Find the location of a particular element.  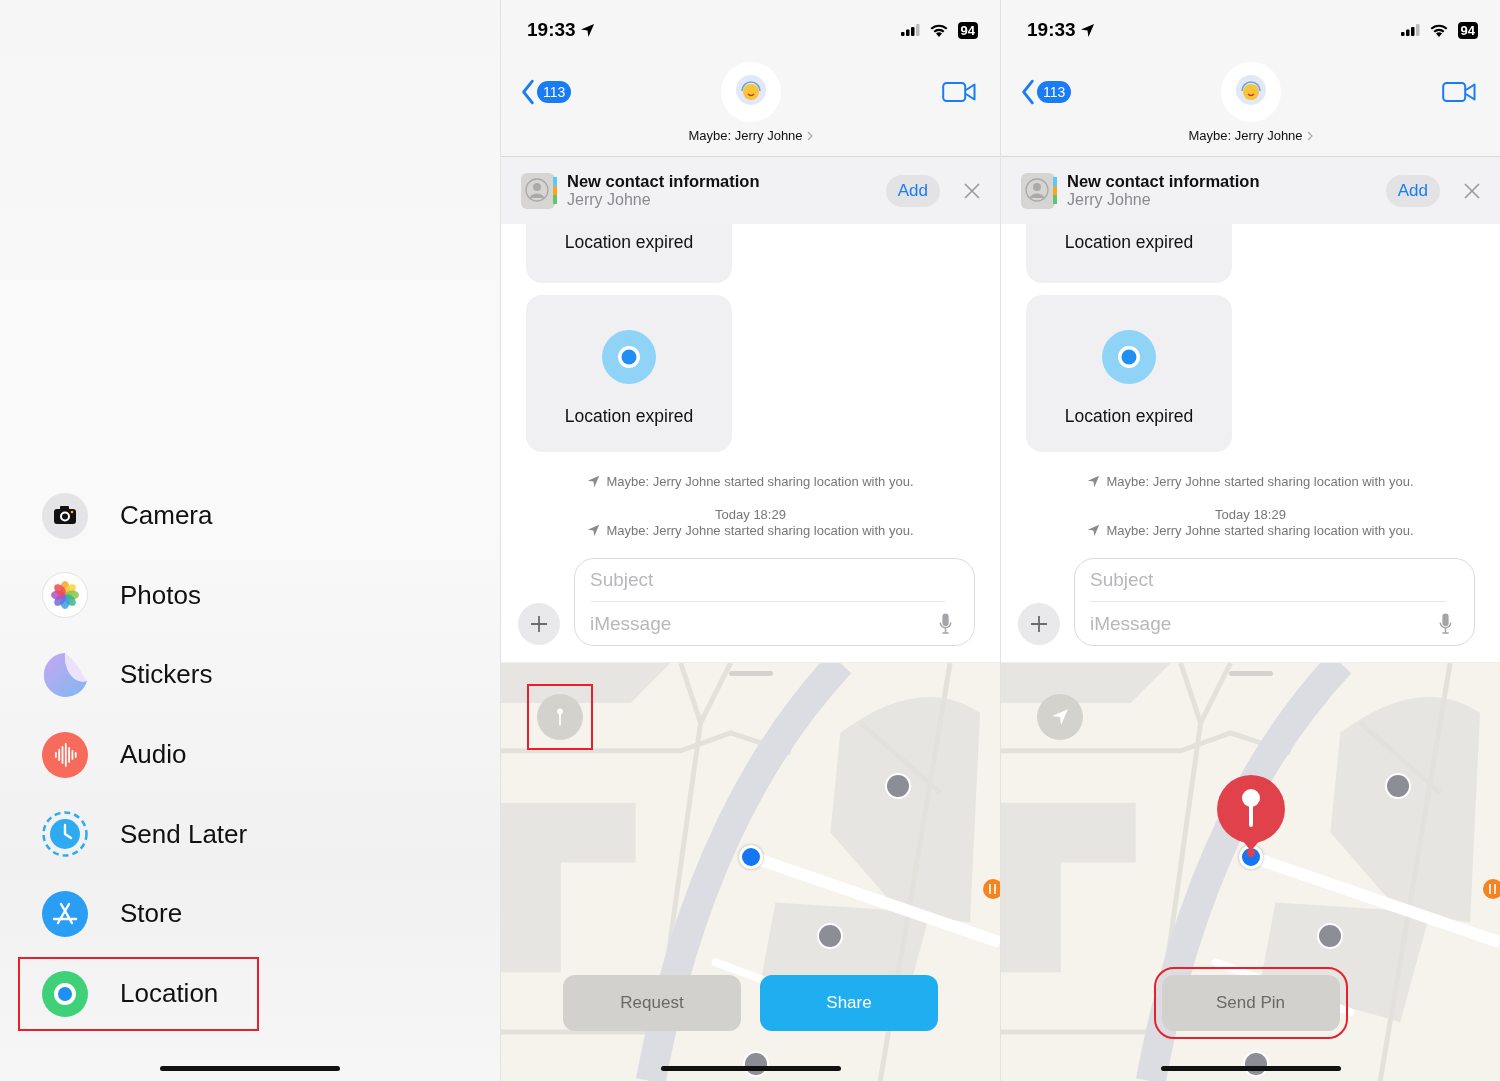

menu-item: Audio is located at coordinates (138, 754).